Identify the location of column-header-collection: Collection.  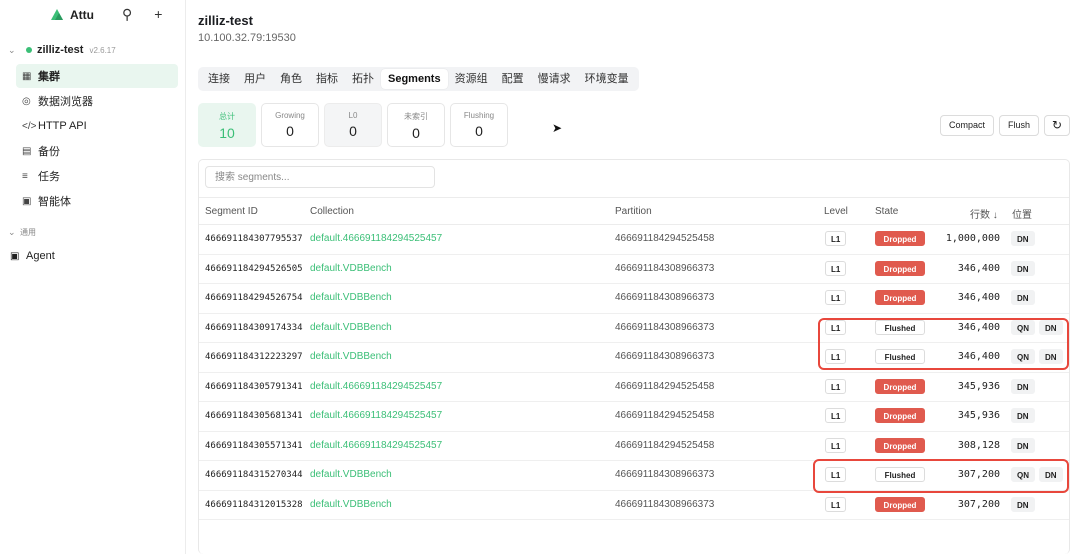
(332, 211).